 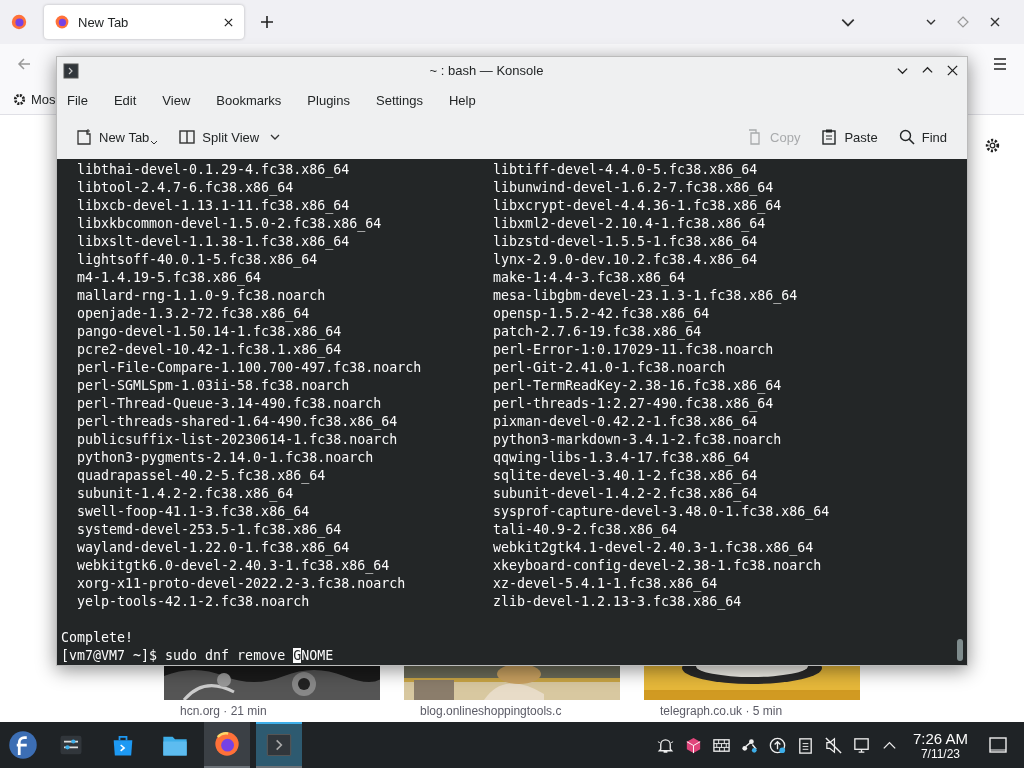 I want to click on menu-item: File, so click(x=77, y=100).